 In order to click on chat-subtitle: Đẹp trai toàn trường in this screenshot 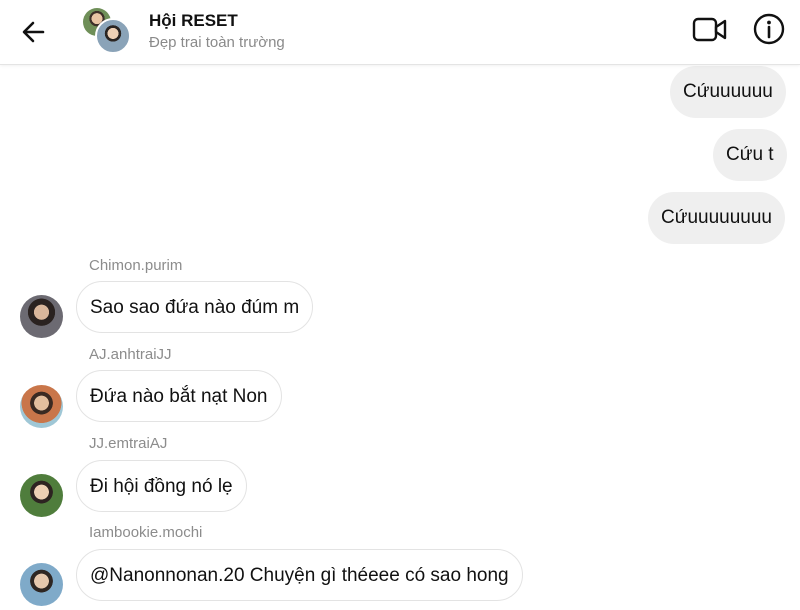, I will do `click(217, 42)`.